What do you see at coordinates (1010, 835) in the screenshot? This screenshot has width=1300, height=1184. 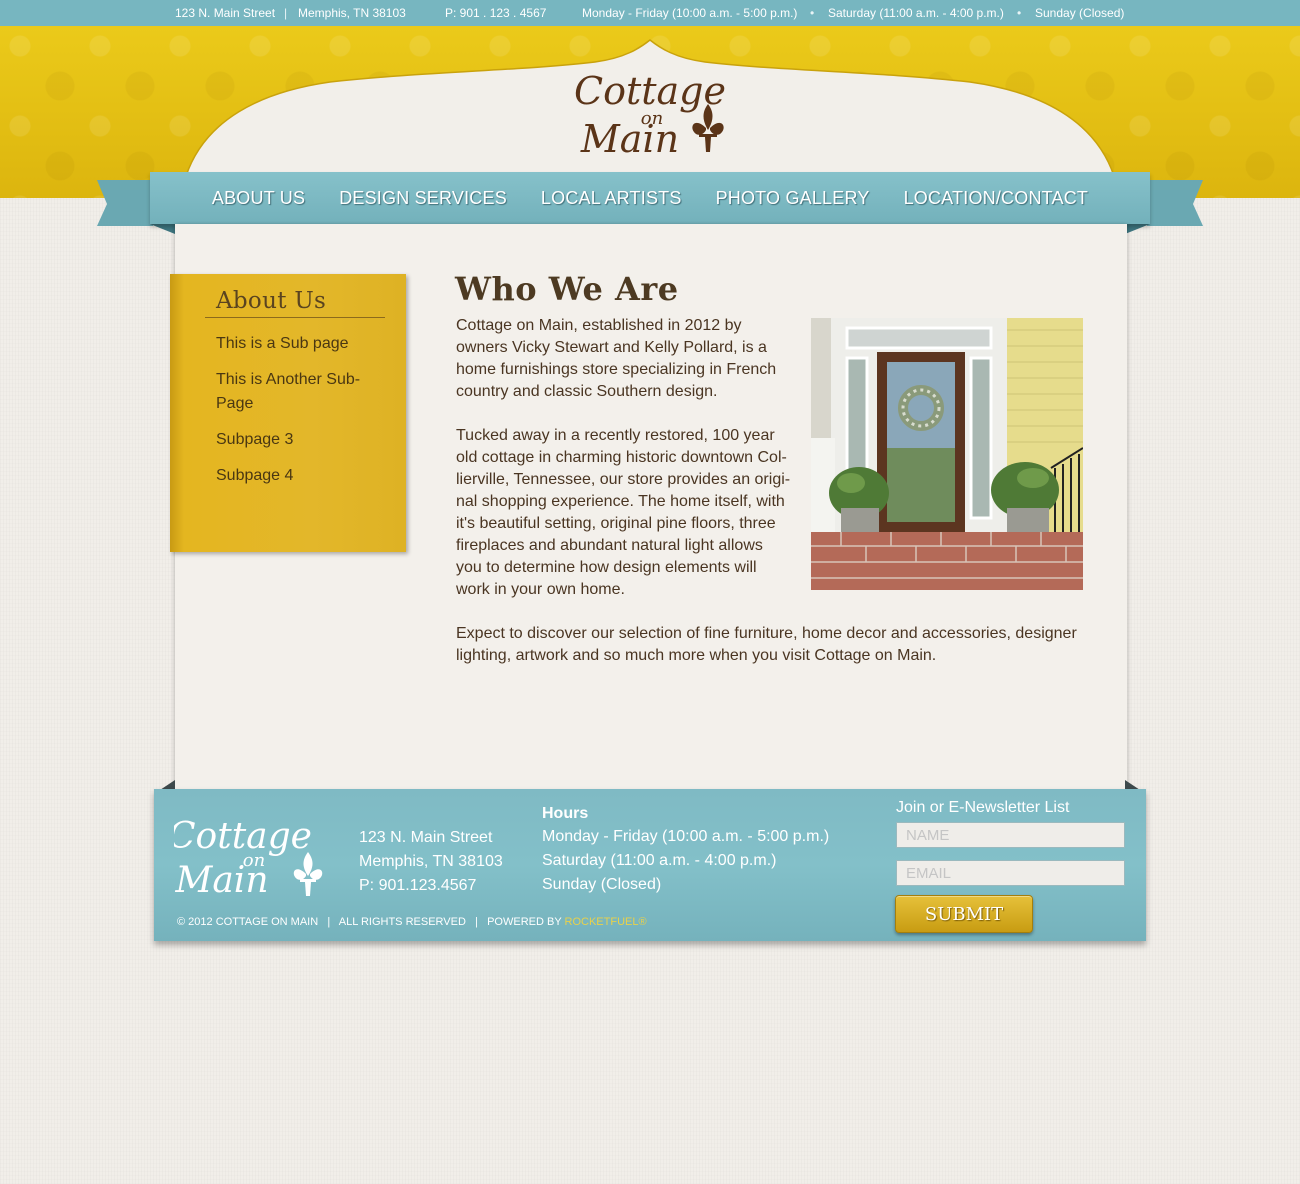 I see `newsletter-name-input` at bounding box center [1010, 835].